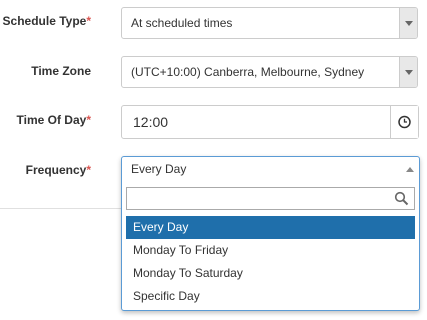 The width and height of the screenshot is (427, 320). I want to click on schedule-type-value: At scheduled times, so click(182, 23).